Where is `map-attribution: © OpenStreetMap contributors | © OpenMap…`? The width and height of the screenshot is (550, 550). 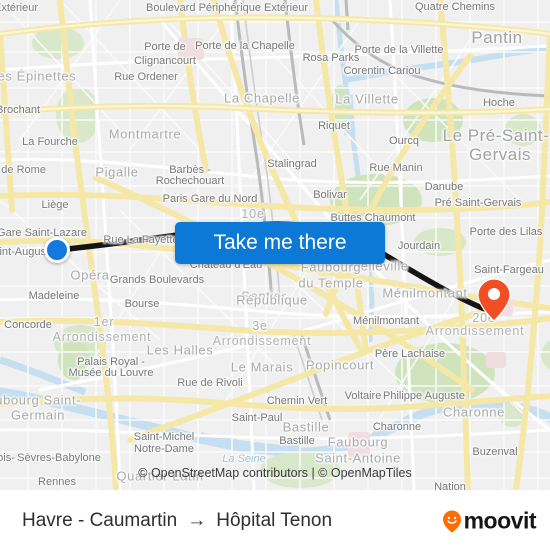
map-attribution: © OpenStreetMap contributors | © OpenMap… is located at coordinates (275, 473).